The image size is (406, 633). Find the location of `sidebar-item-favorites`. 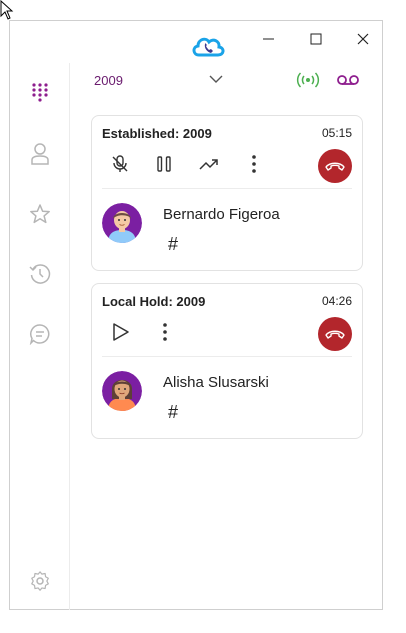

sidebar-item-favorites is located at coordinates (40, 214).